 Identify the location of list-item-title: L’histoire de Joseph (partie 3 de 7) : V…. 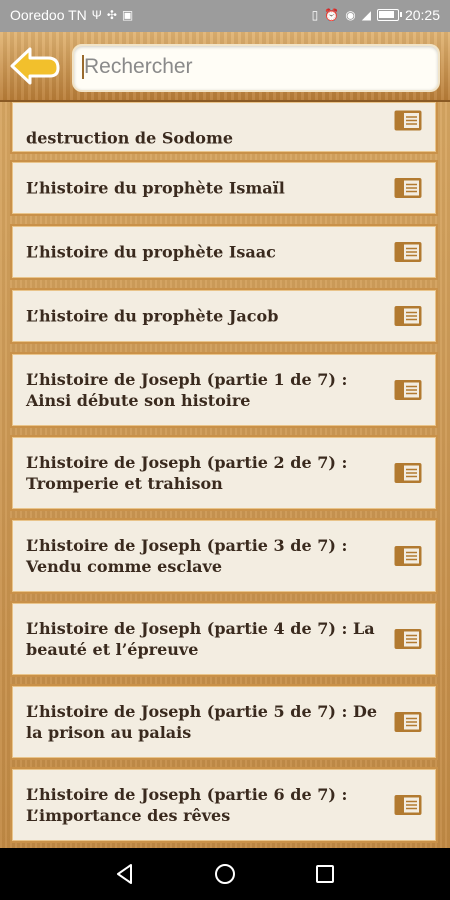
(187, 556).